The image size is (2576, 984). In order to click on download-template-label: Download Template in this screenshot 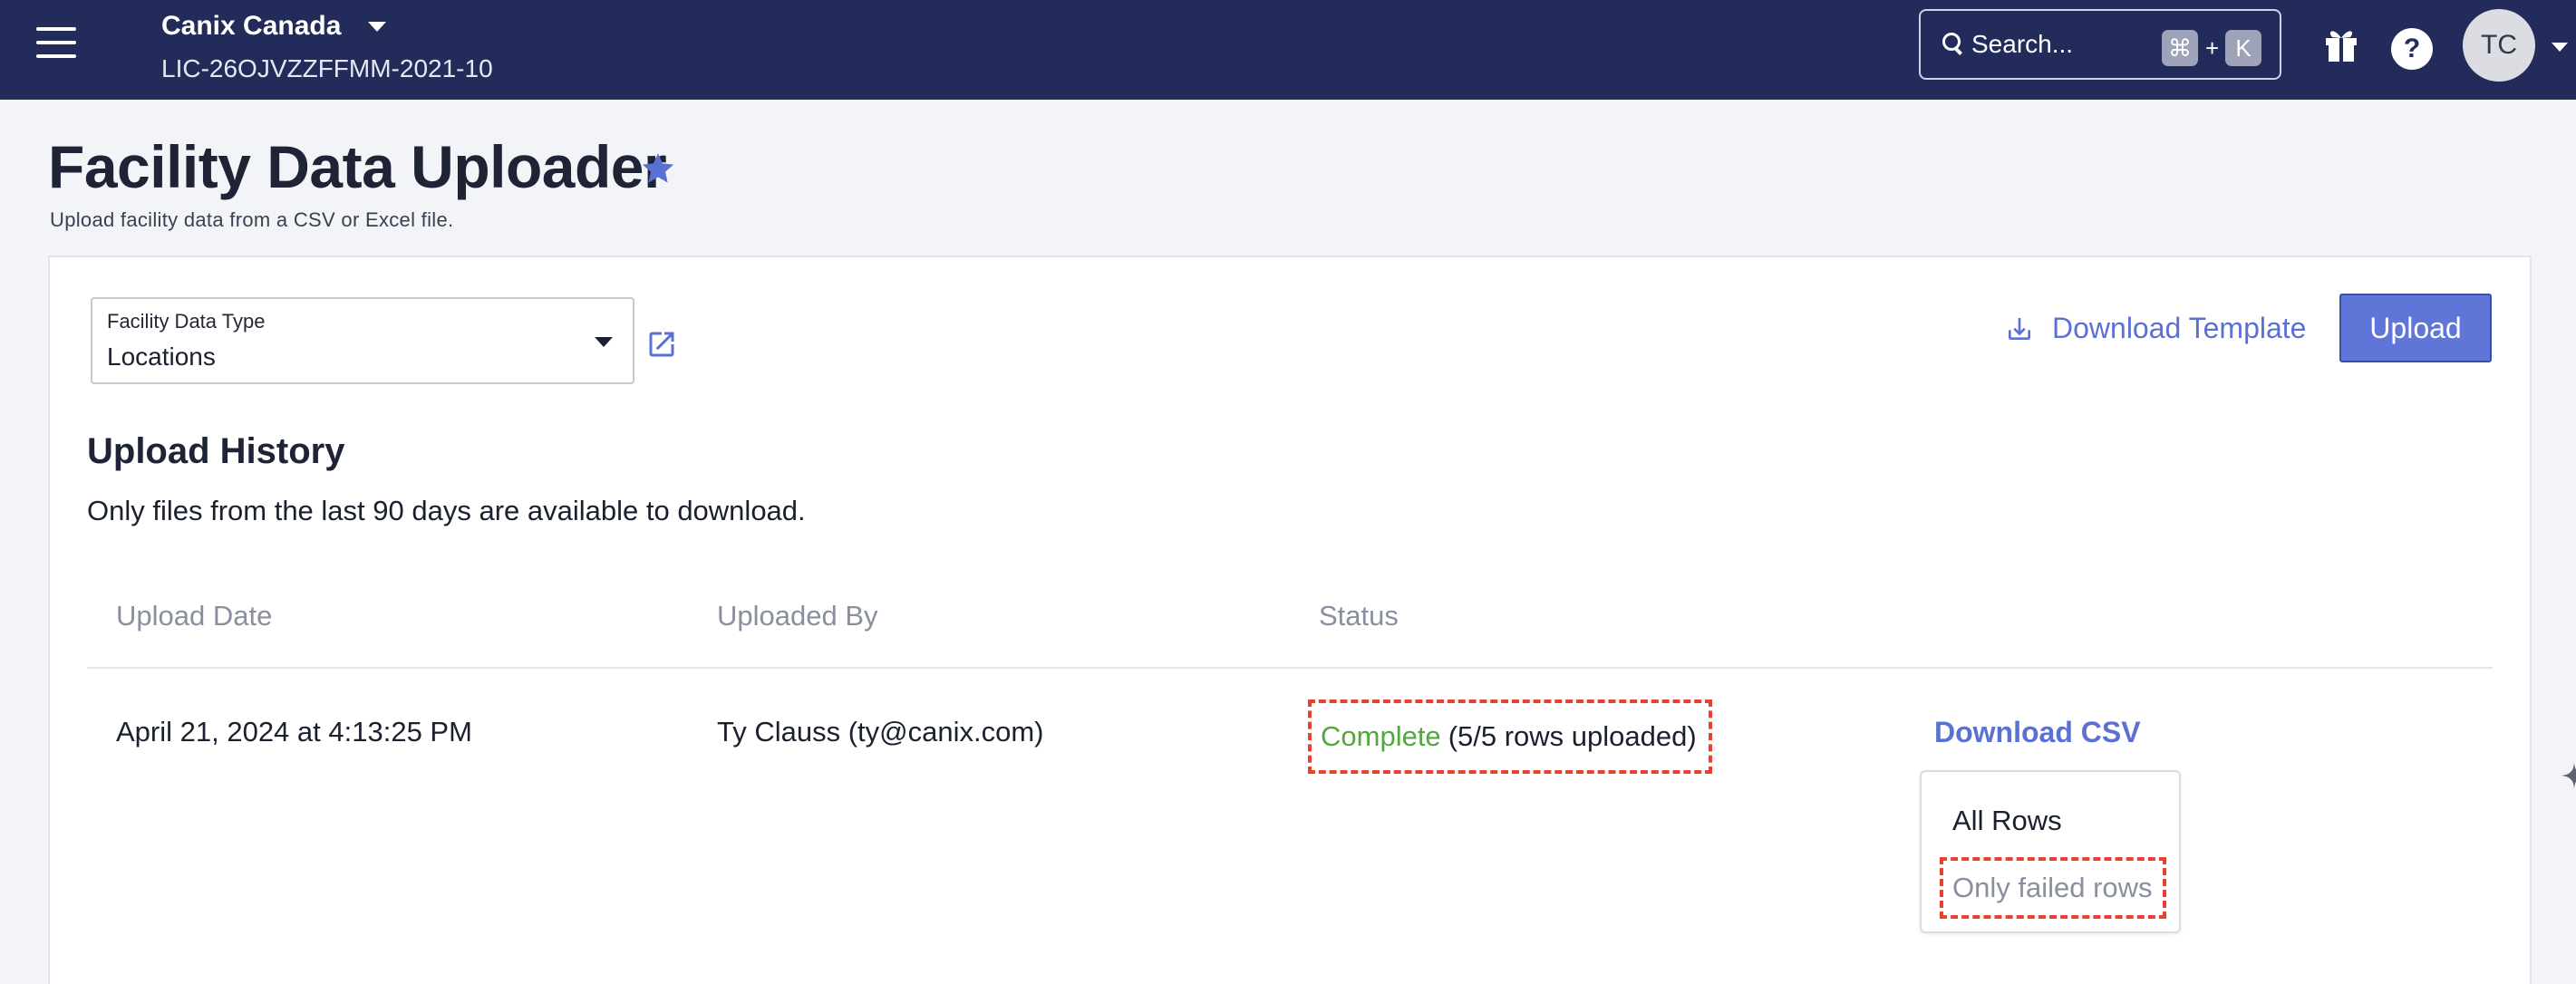, I will do `click(2179, 328)`.